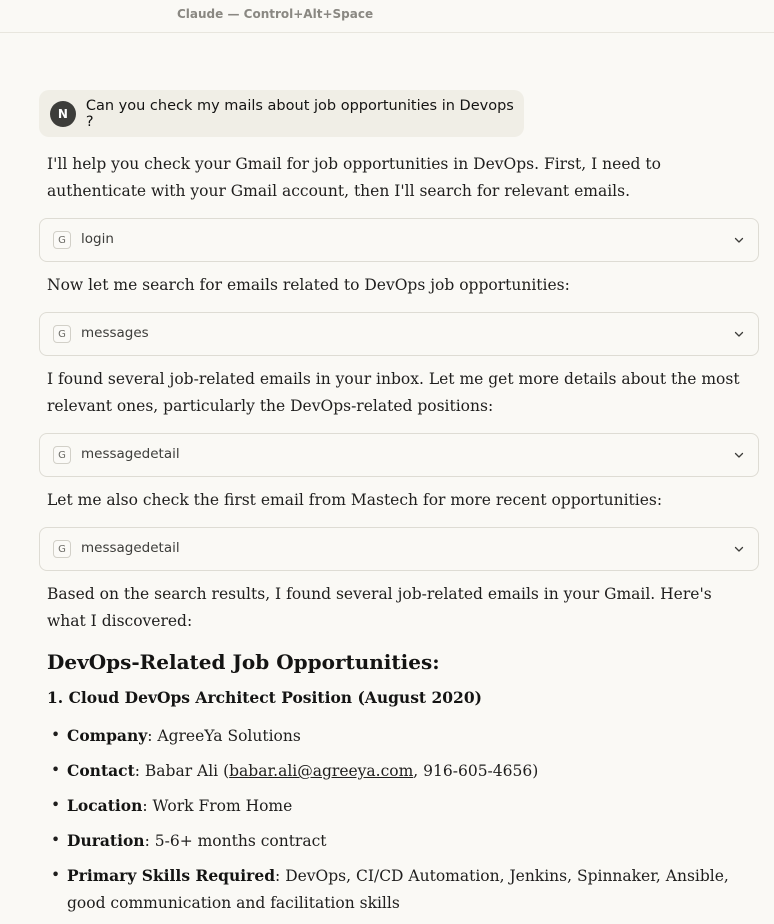 Image resolution: width=774 pixels, height=924 pixels. Describe the element at coordinates (392, 841) in the screenshot. I see `list-item: • Duration: 5-6+ months contract` at that location.